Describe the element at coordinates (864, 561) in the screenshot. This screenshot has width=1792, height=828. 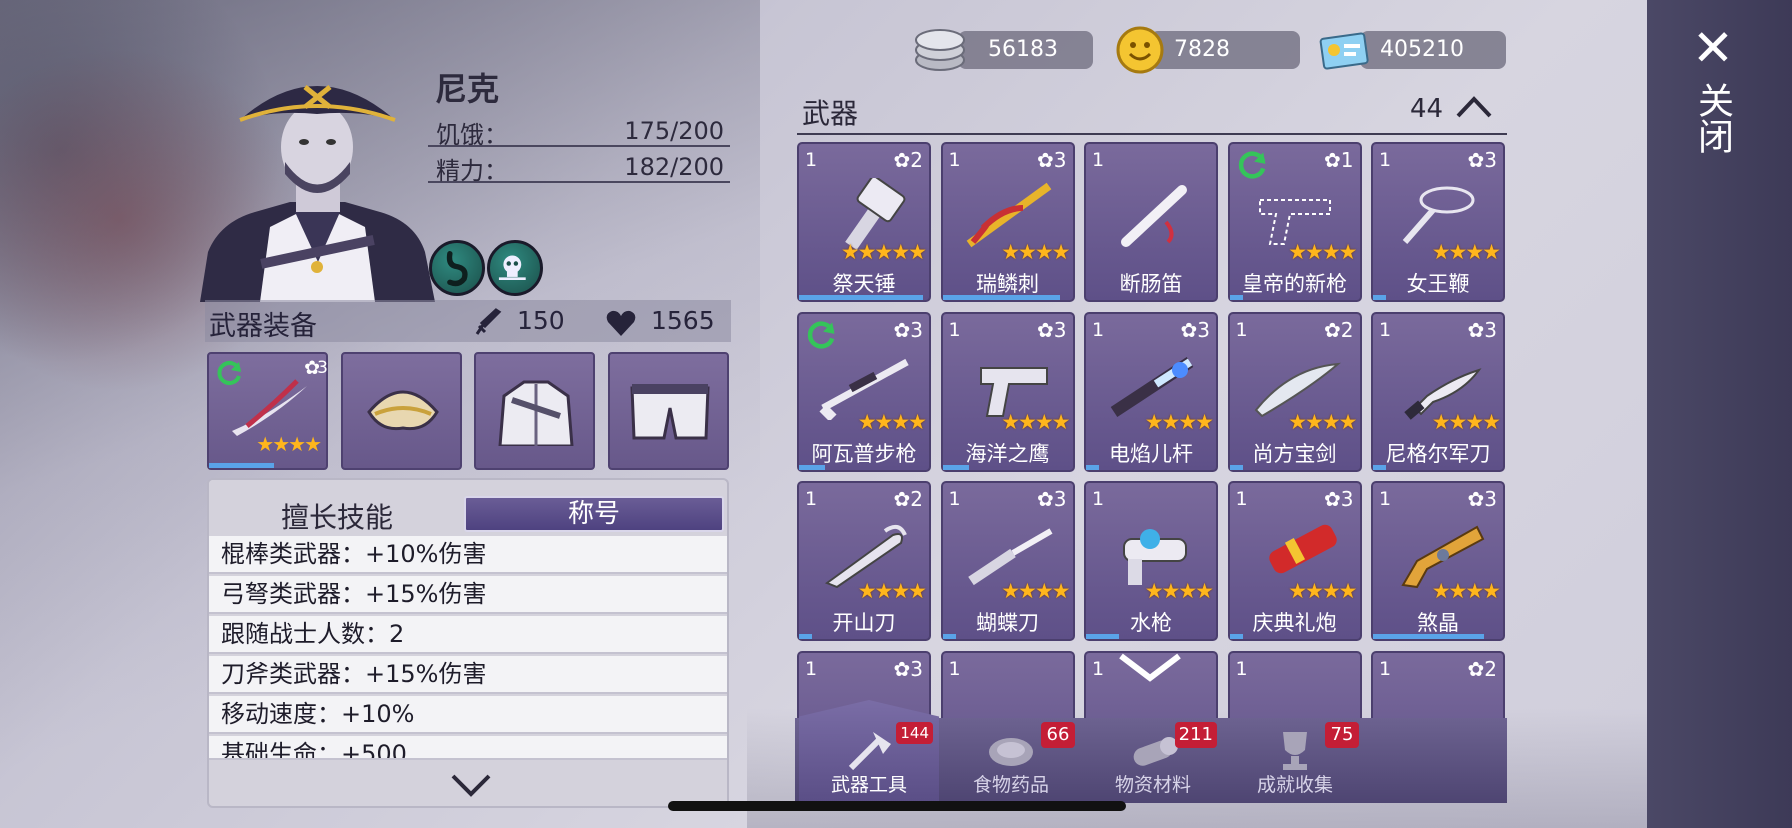
I see `weapon-card: 1 ✿2 ★★★★ 开山刀` at that location.